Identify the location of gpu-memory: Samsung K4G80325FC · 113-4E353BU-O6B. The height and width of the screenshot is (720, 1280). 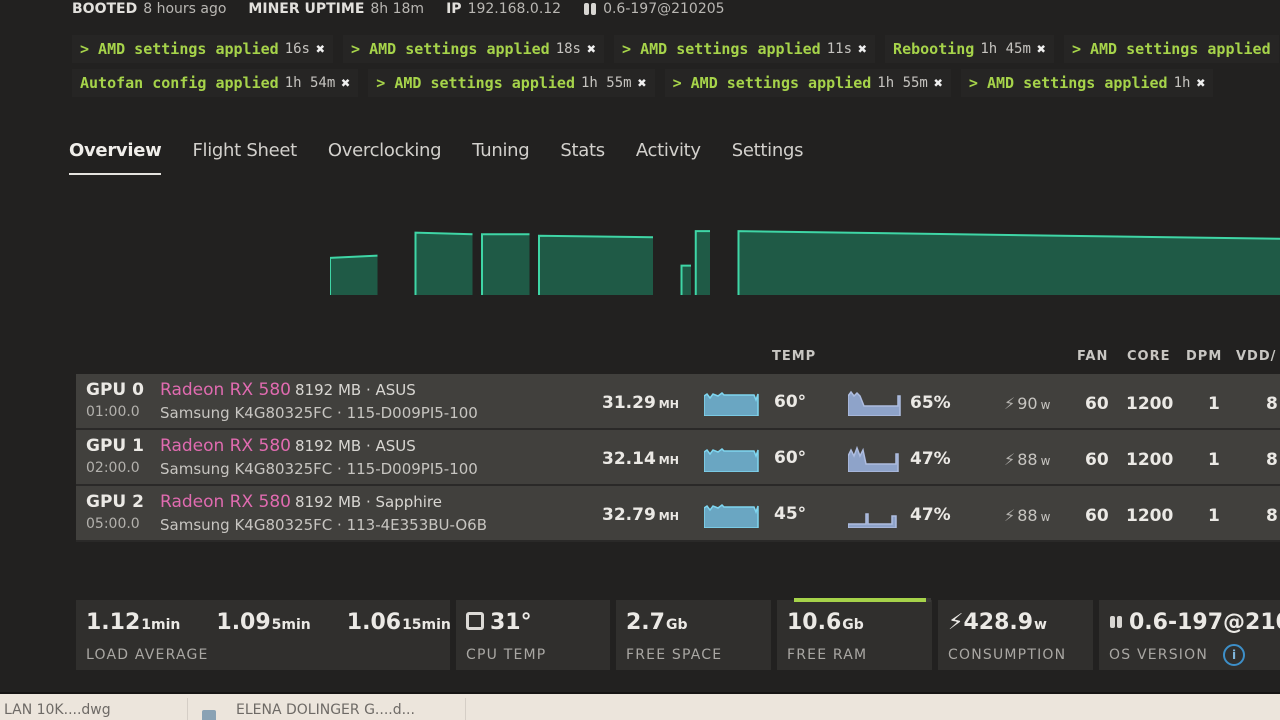
(324, 525).